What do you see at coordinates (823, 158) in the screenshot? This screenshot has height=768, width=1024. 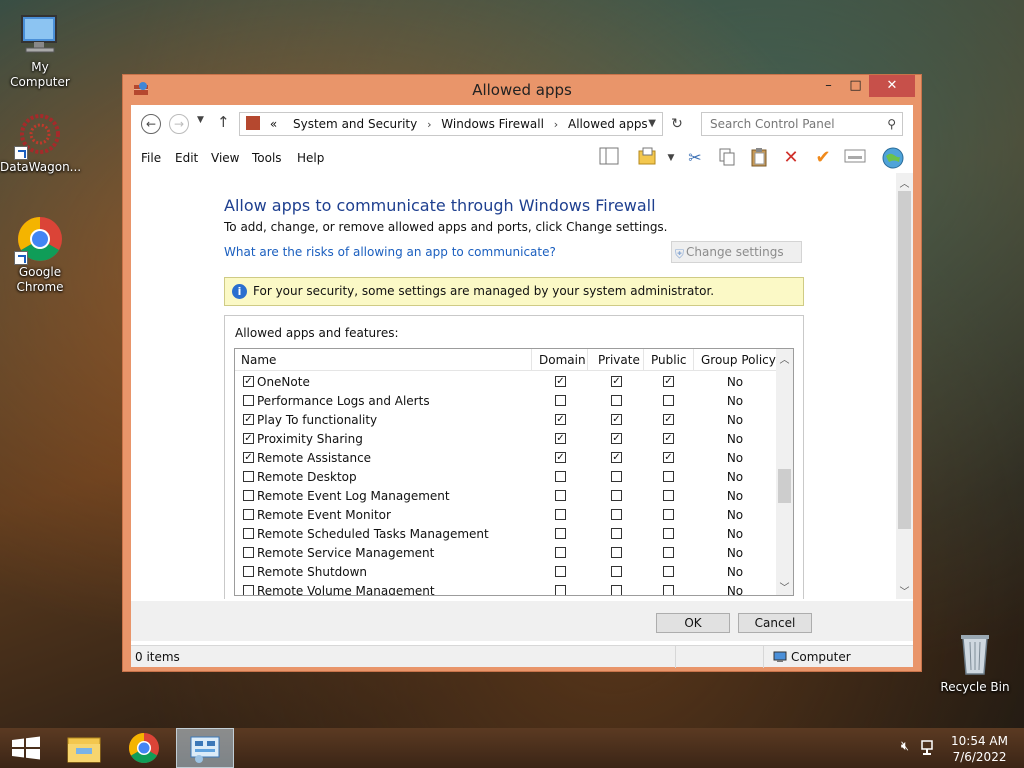 I see `checkmark-icon: ✔` at bounding box center [823, 158].